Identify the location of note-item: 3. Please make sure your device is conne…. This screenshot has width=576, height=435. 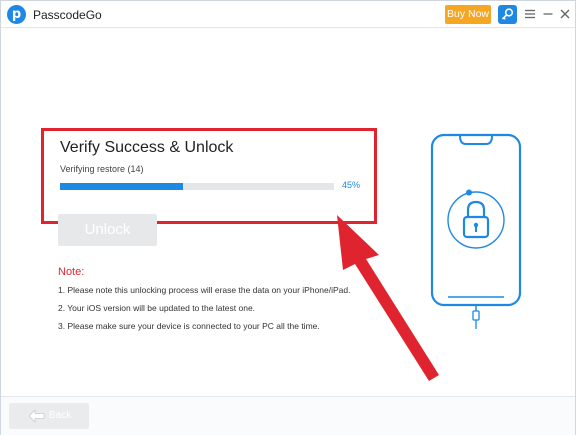
(189, 326).